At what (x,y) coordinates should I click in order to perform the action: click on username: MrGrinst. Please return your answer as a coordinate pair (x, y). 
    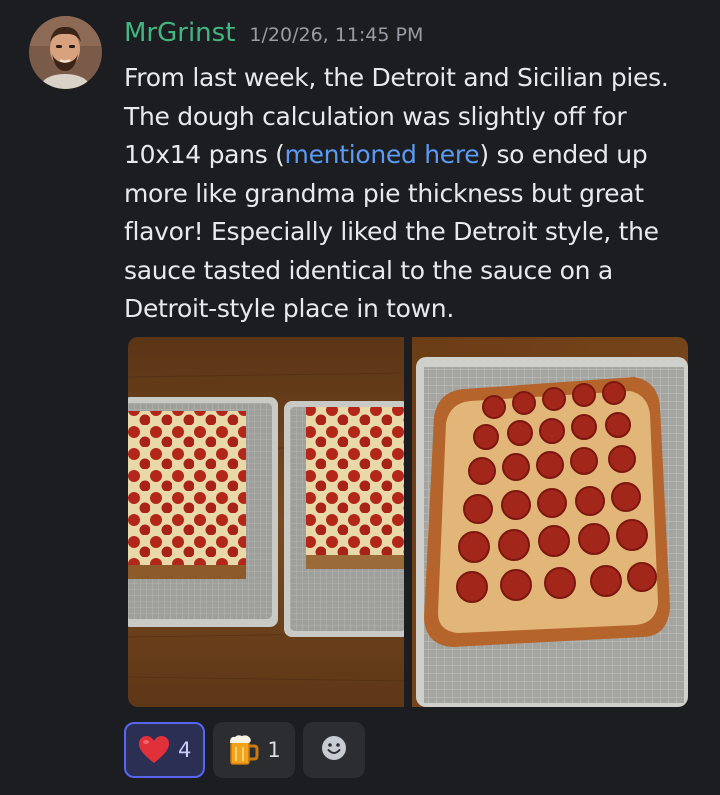
    Looking at the image, I should click on (179, 33).